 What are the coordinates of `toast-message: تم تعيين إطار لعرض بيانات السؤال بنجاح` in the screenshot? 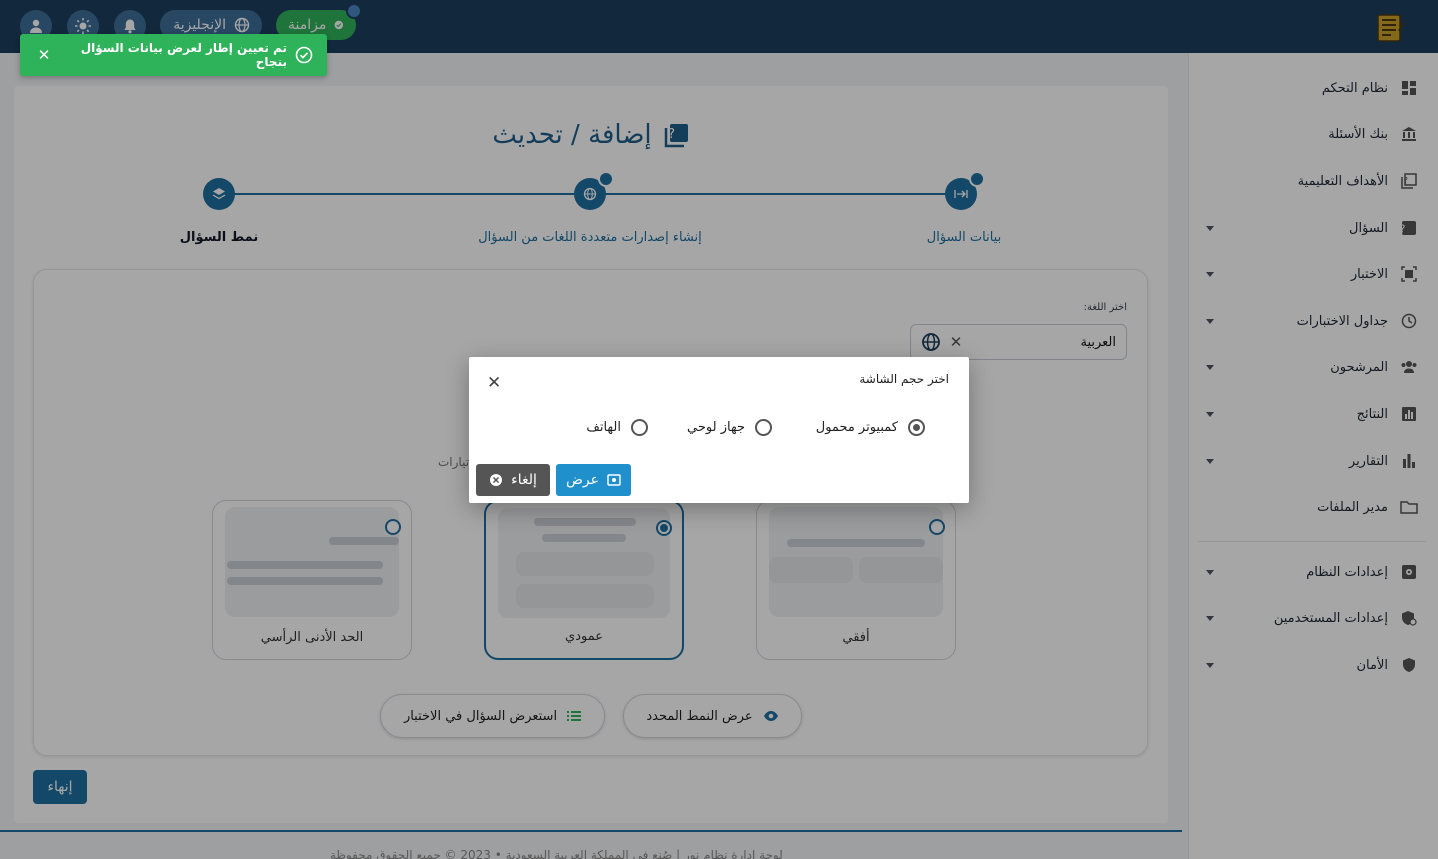 It's located at (183, 55).